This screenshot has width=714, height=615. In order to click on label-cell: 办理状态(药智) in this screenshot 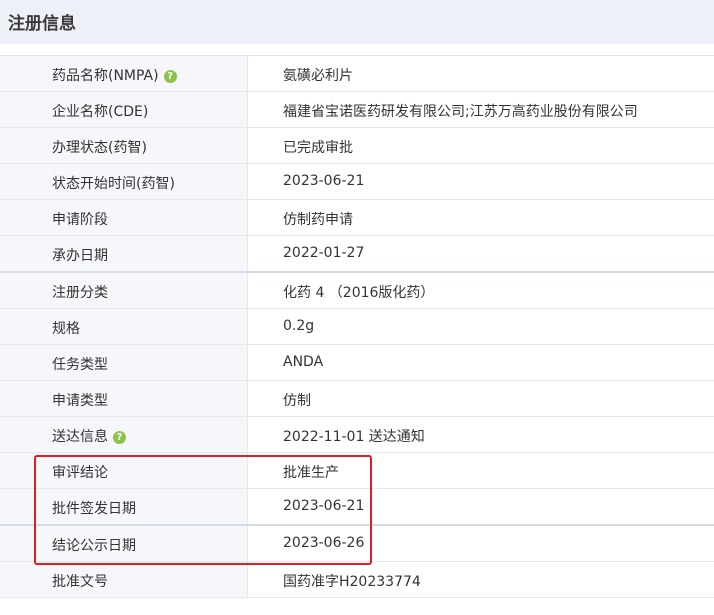, I will do `click(124, 145)`.